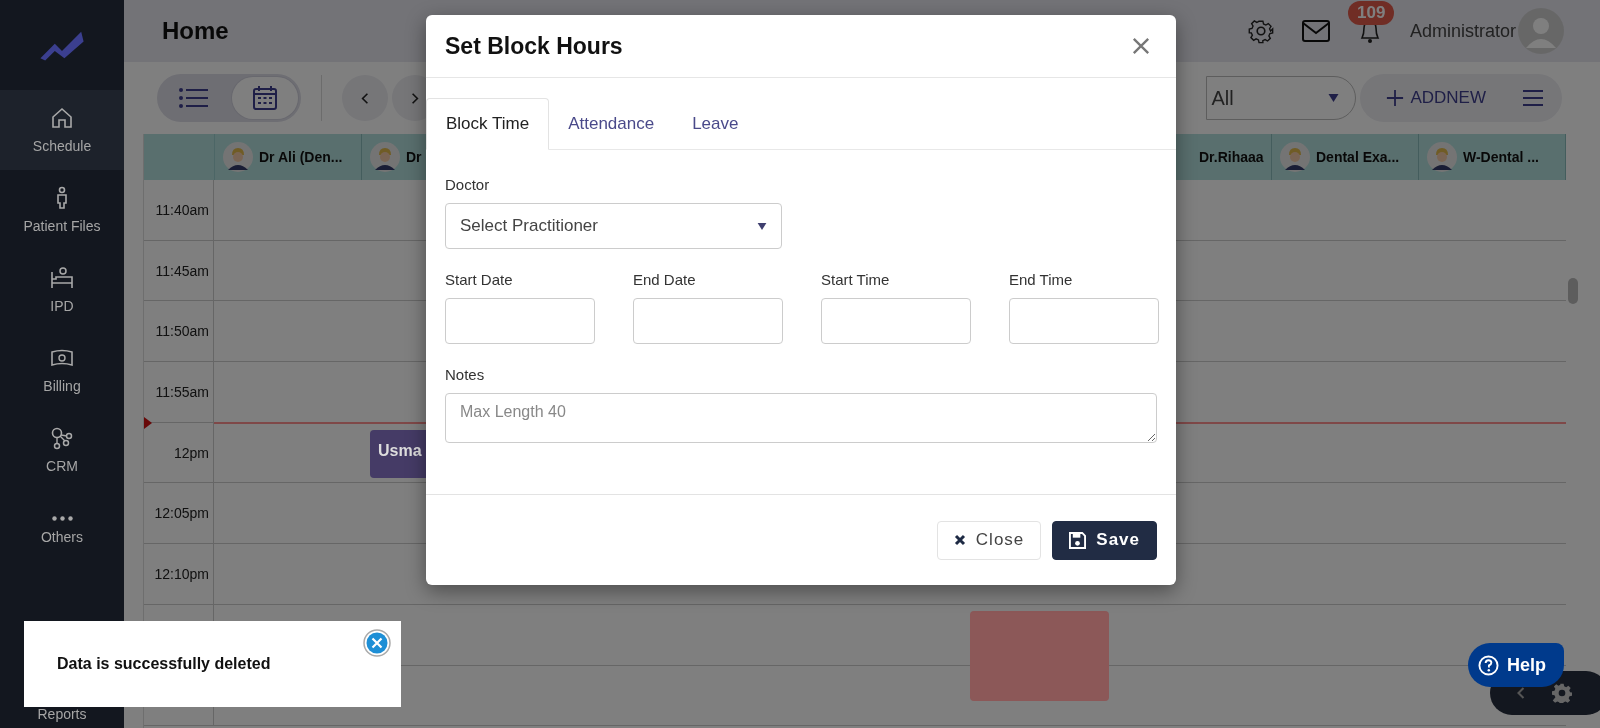 This screenshot has height=728, width=1600. Describe the element at coordinates (534, 46) in the screenshot. I see `dialog-title: Set Block Hours` at that location.